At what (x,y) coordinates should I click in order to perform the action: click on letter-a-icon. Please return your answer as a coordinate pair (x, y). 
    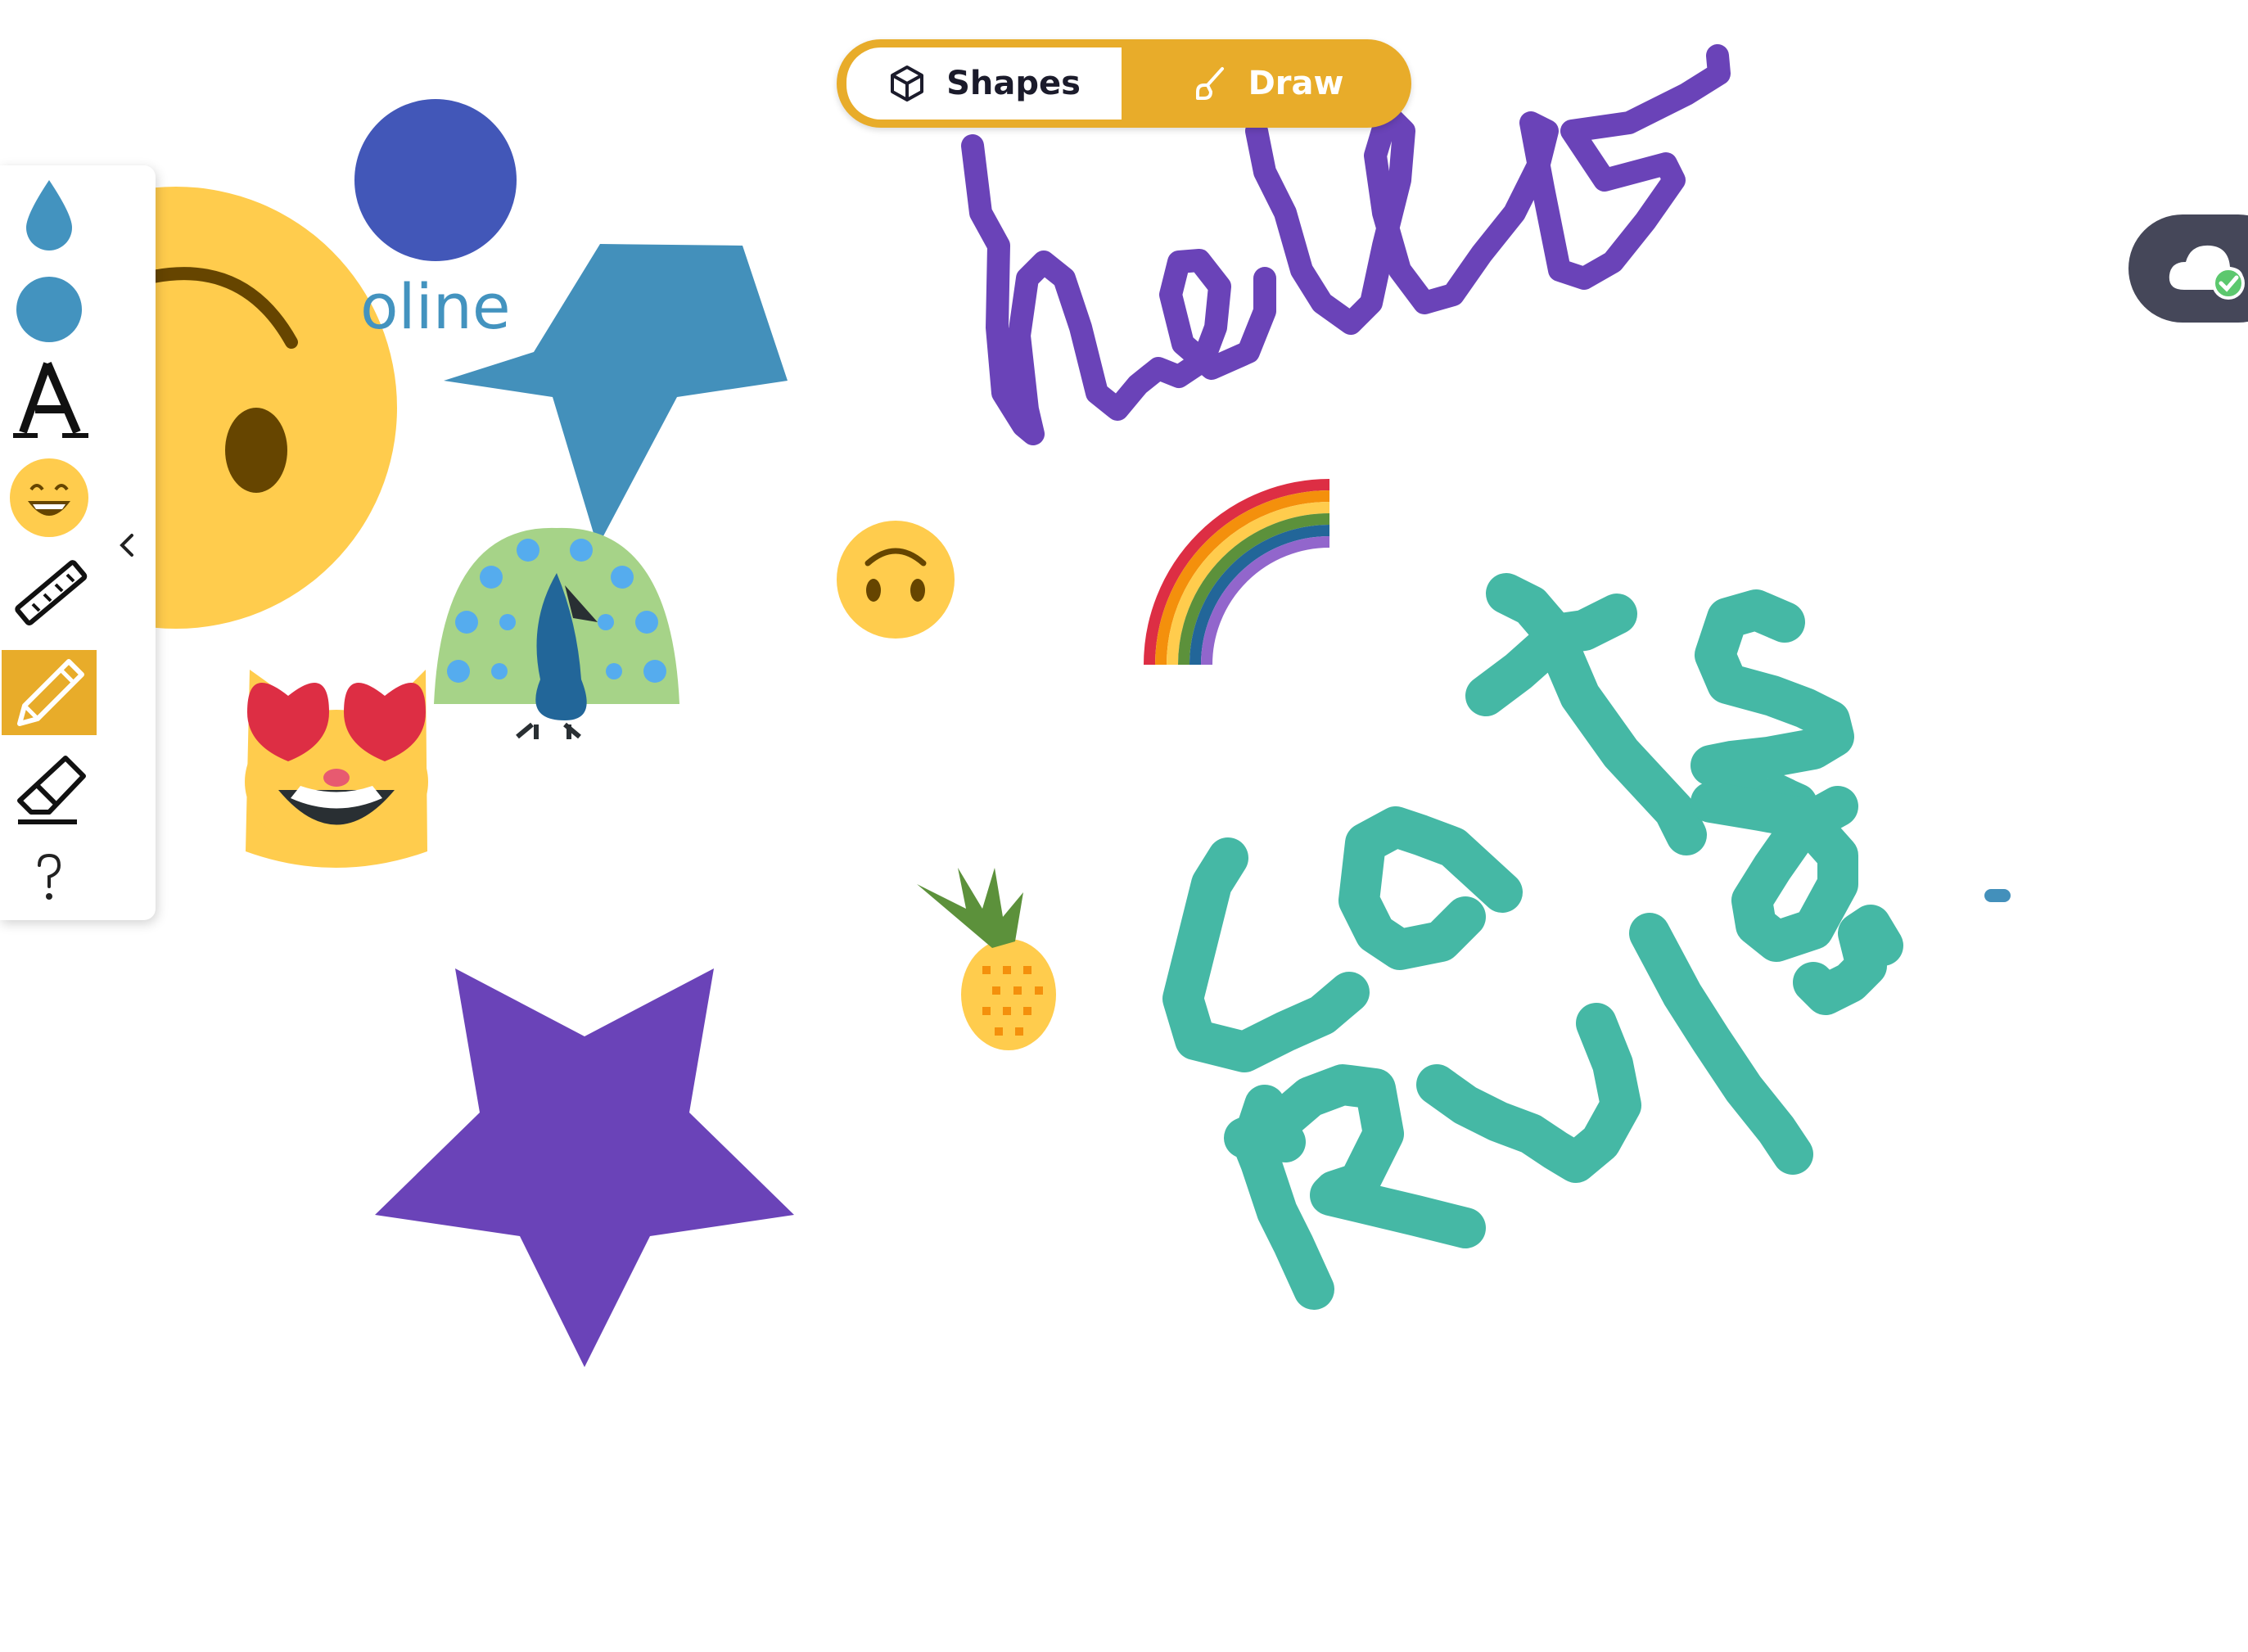
    Looking at the image, I should click on (51, 400).